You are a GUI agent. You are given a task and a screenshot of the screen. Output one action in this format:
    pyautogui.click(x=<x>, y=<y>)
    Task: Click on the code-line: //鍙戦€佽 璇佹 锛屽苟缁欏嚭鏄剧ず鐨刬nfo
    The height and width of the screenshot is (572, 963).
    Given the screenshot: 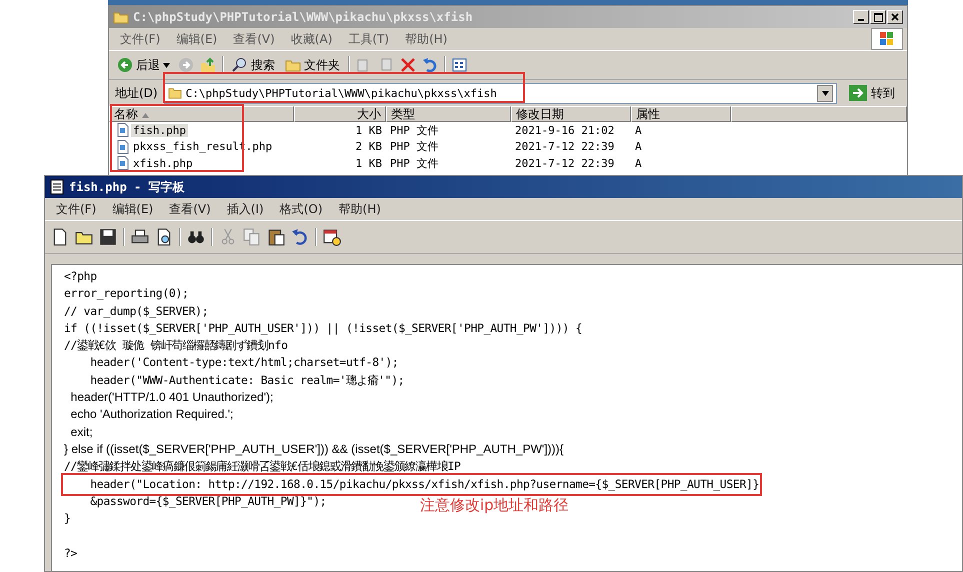 What is the action you would take?
    pyautogui.click(x=176, y=345)
    